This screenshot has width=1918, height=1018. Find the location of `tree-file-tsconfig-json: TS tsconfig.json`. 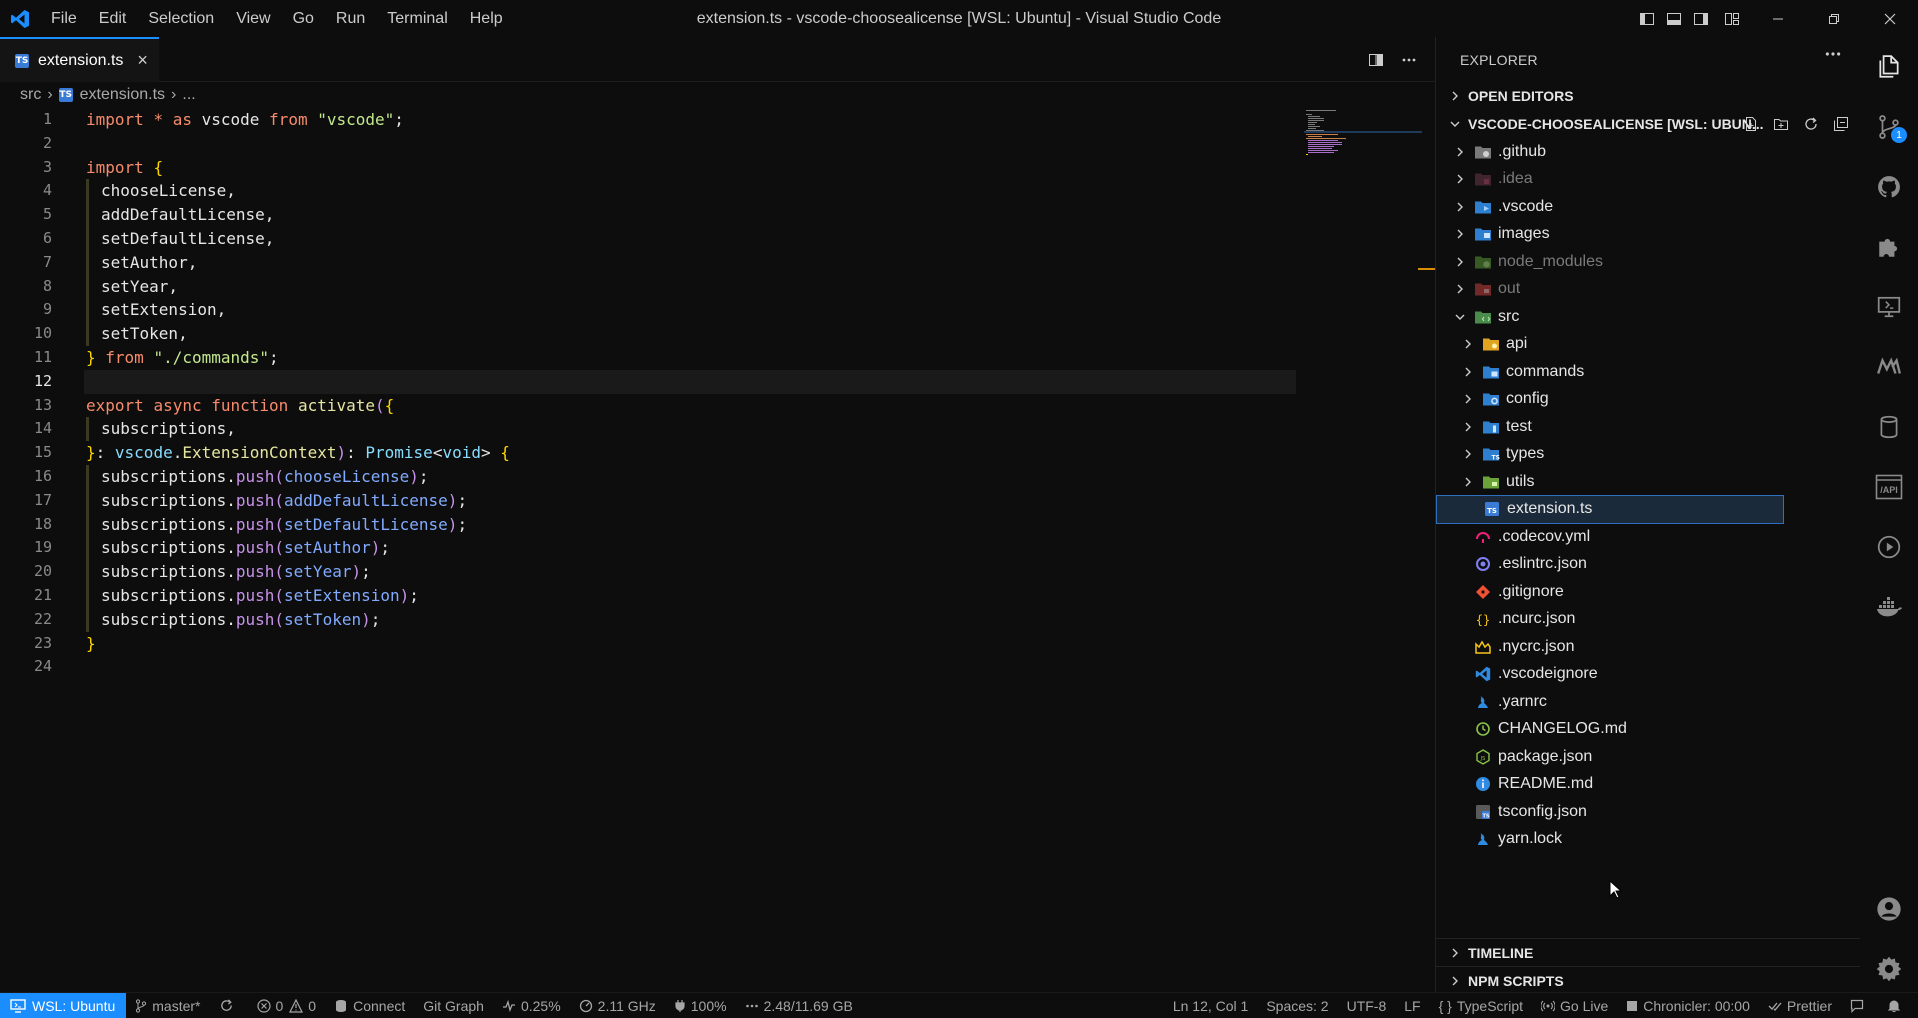

tree-file-tsconfig-json: TS tsconfig.json is located at coordinates (1648, 812).